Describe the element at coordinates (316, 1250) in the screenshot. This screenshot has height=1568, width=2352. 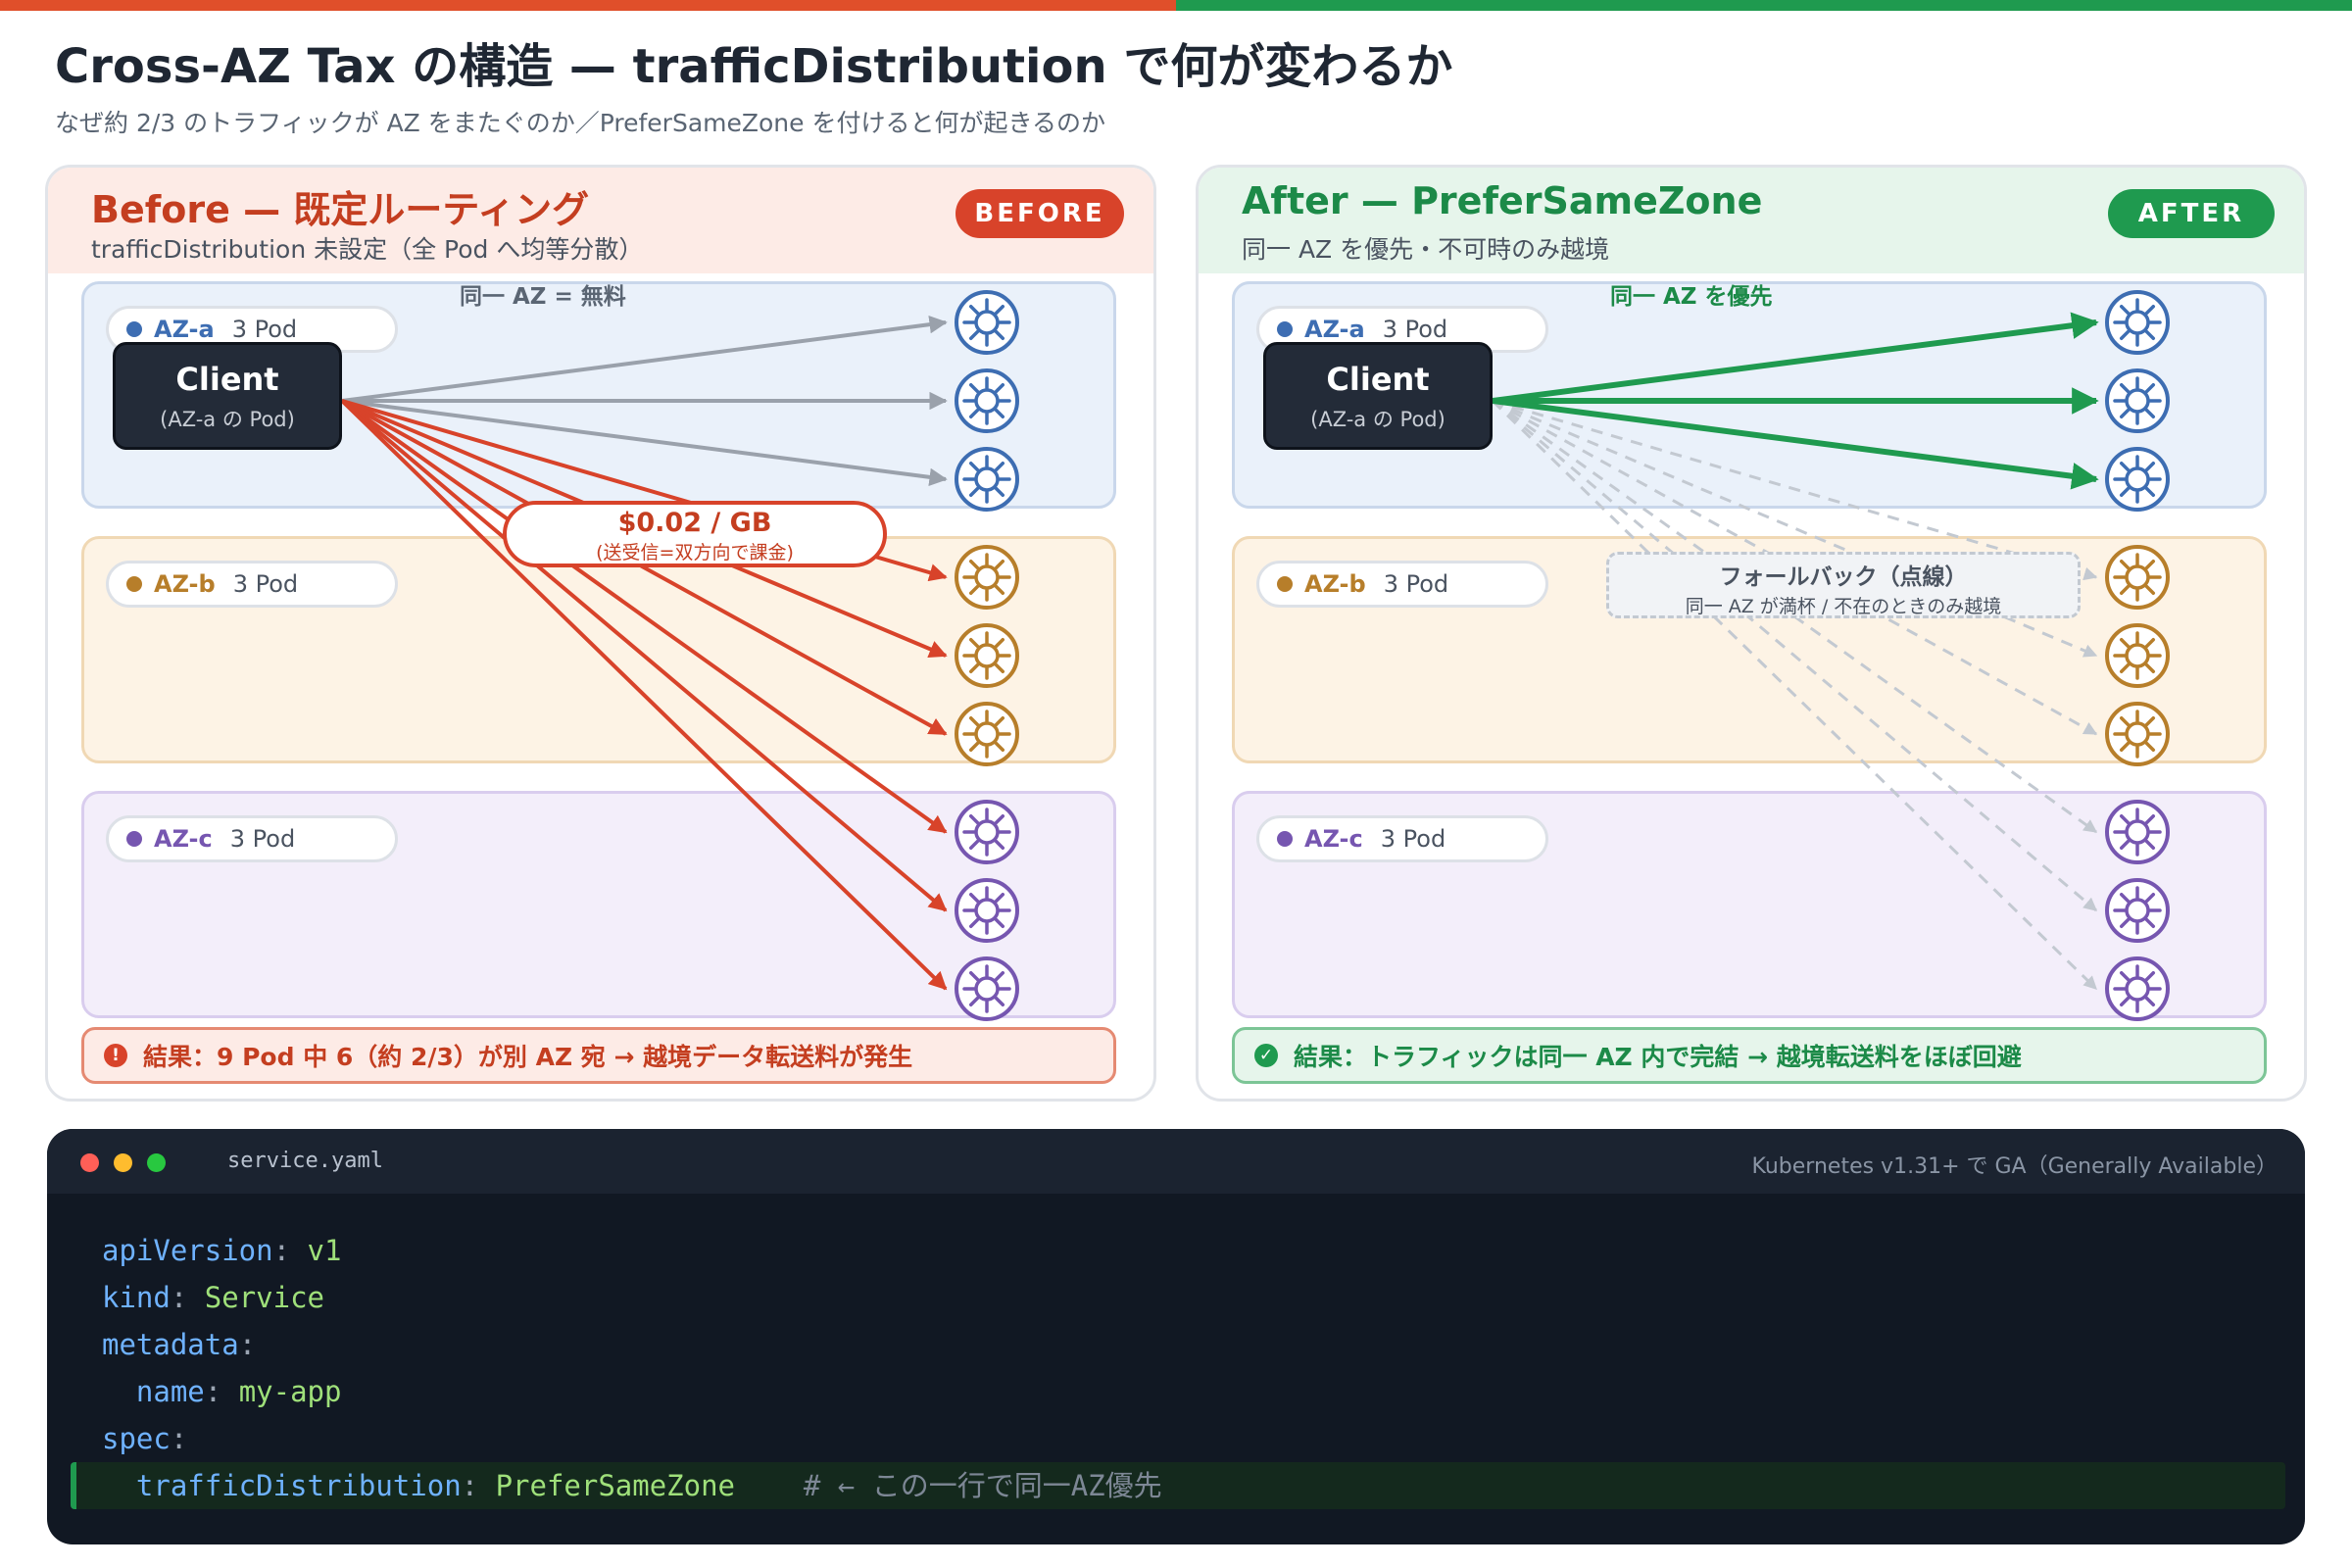
I see `yaml-value: v1` at that location.